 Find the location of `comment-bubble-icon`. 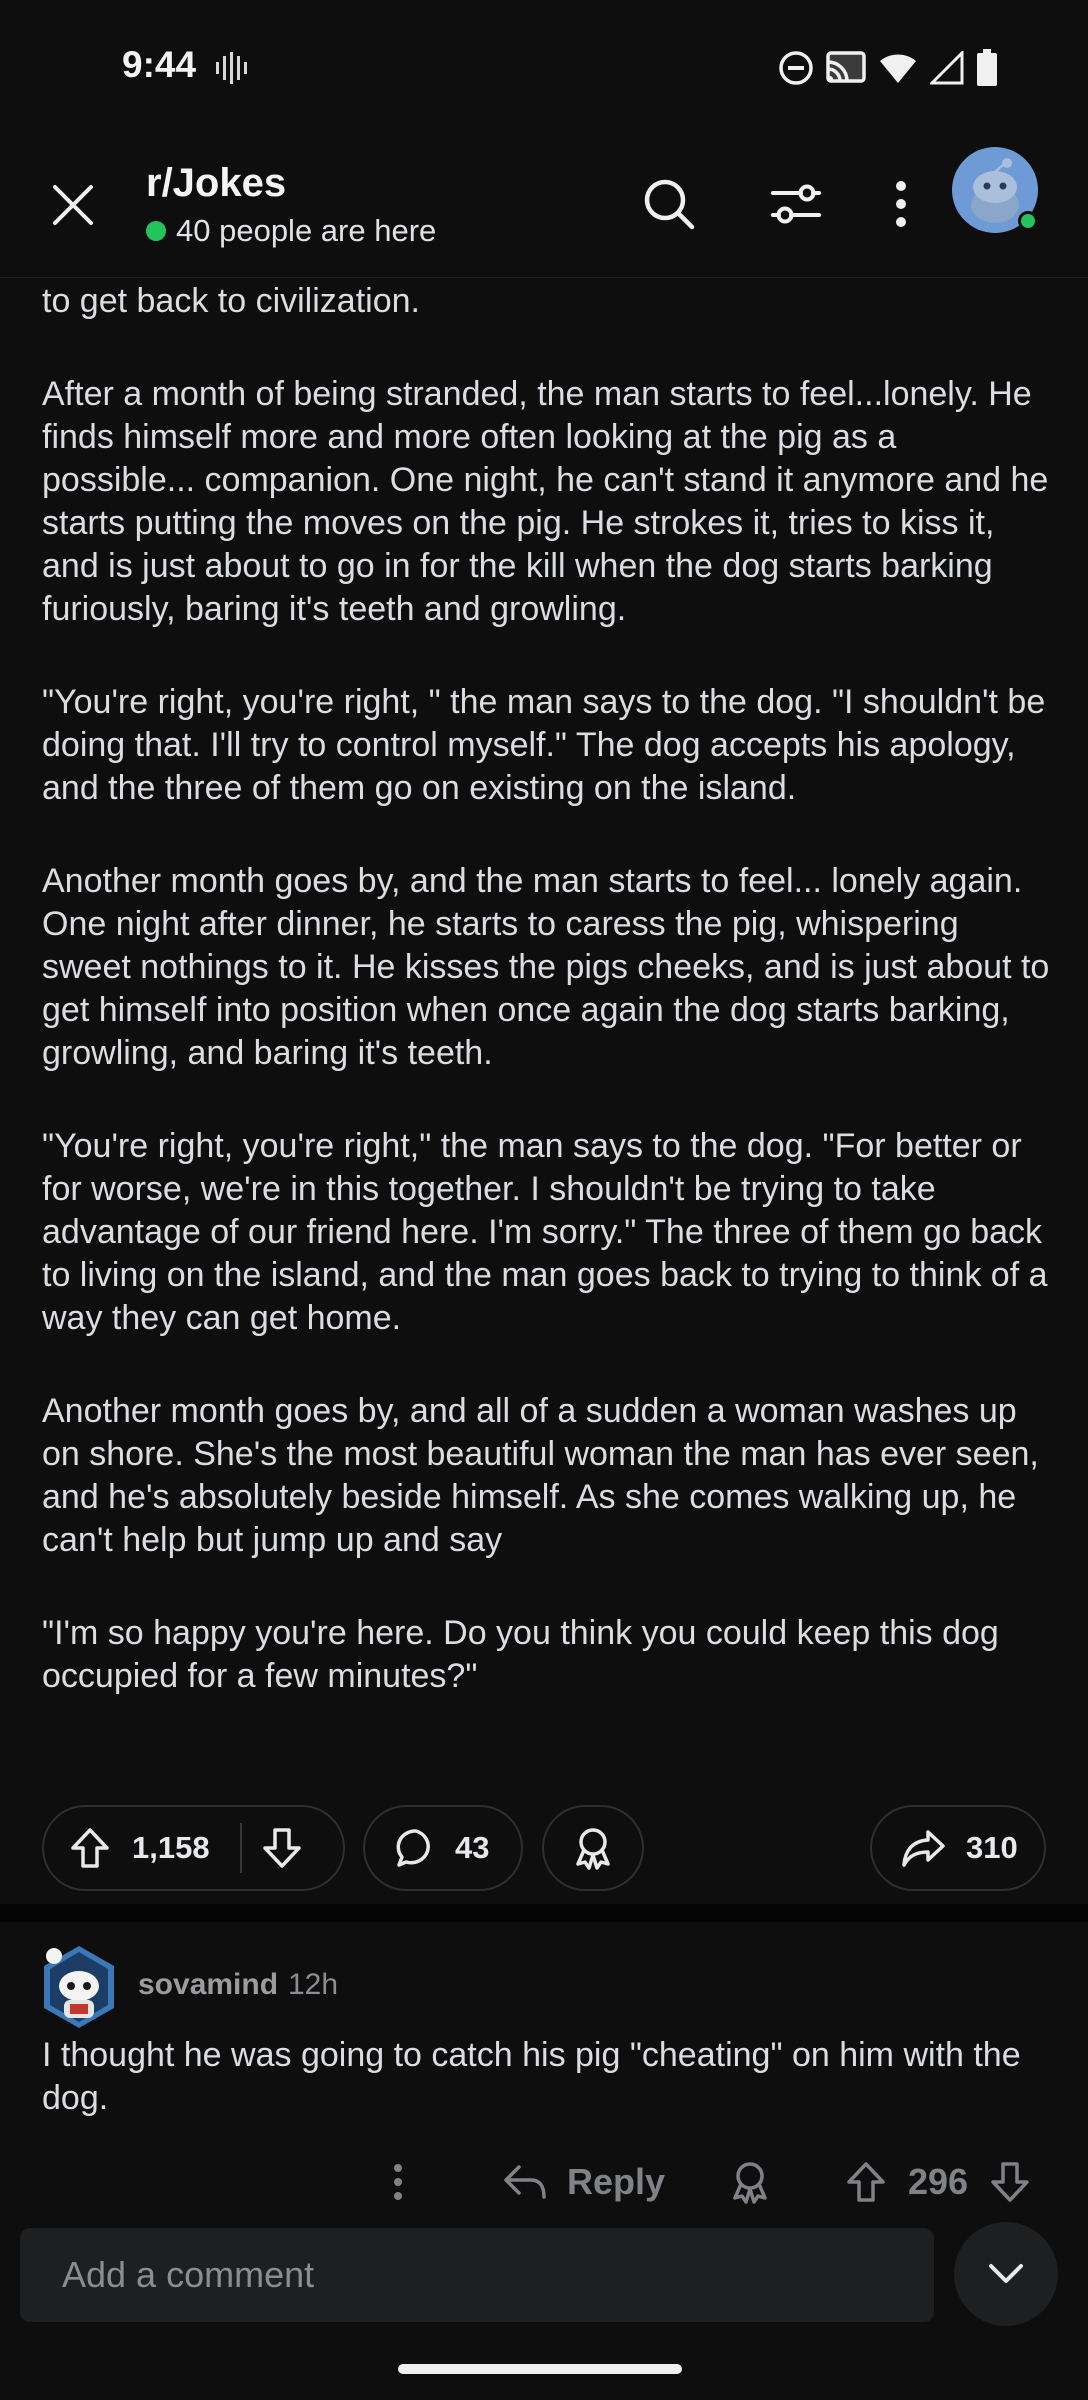

comment-bubble-icon is located at coordinates (413, 1848).